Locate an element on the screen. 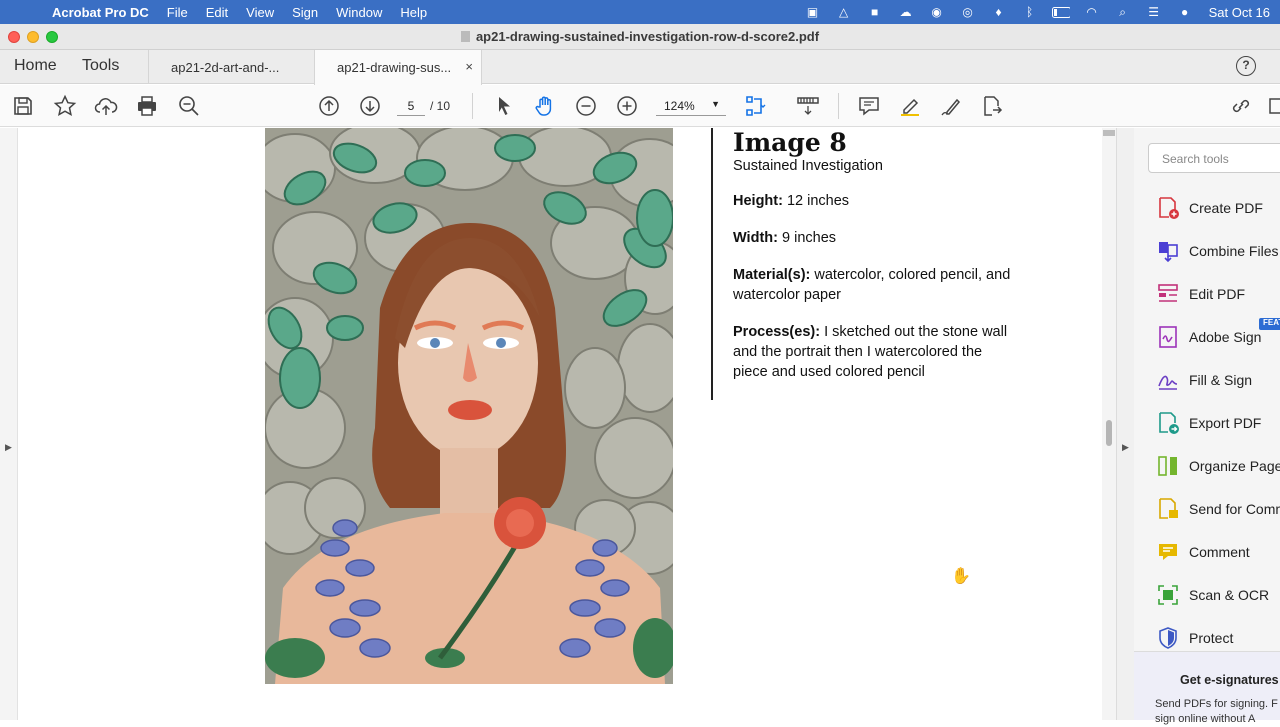  width-field: Width: 9 inches is located at coordinates (872, 238).